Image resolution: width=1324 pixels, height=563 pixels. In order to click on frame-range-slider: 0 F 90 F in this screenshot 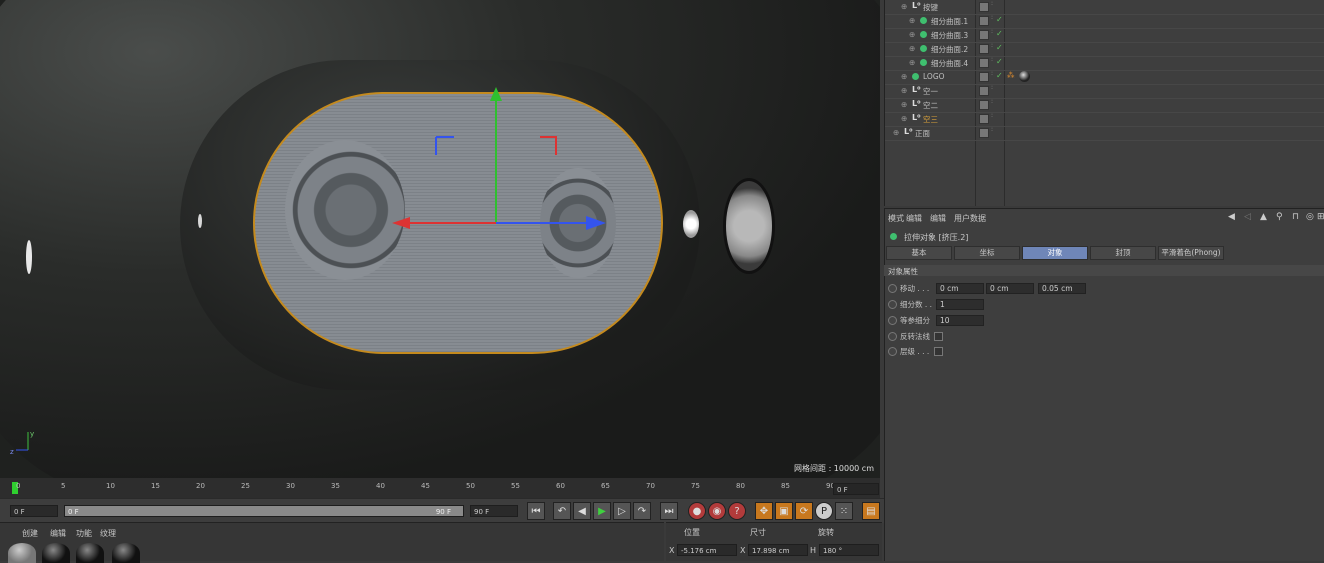, I will do `click(264, 511)`.